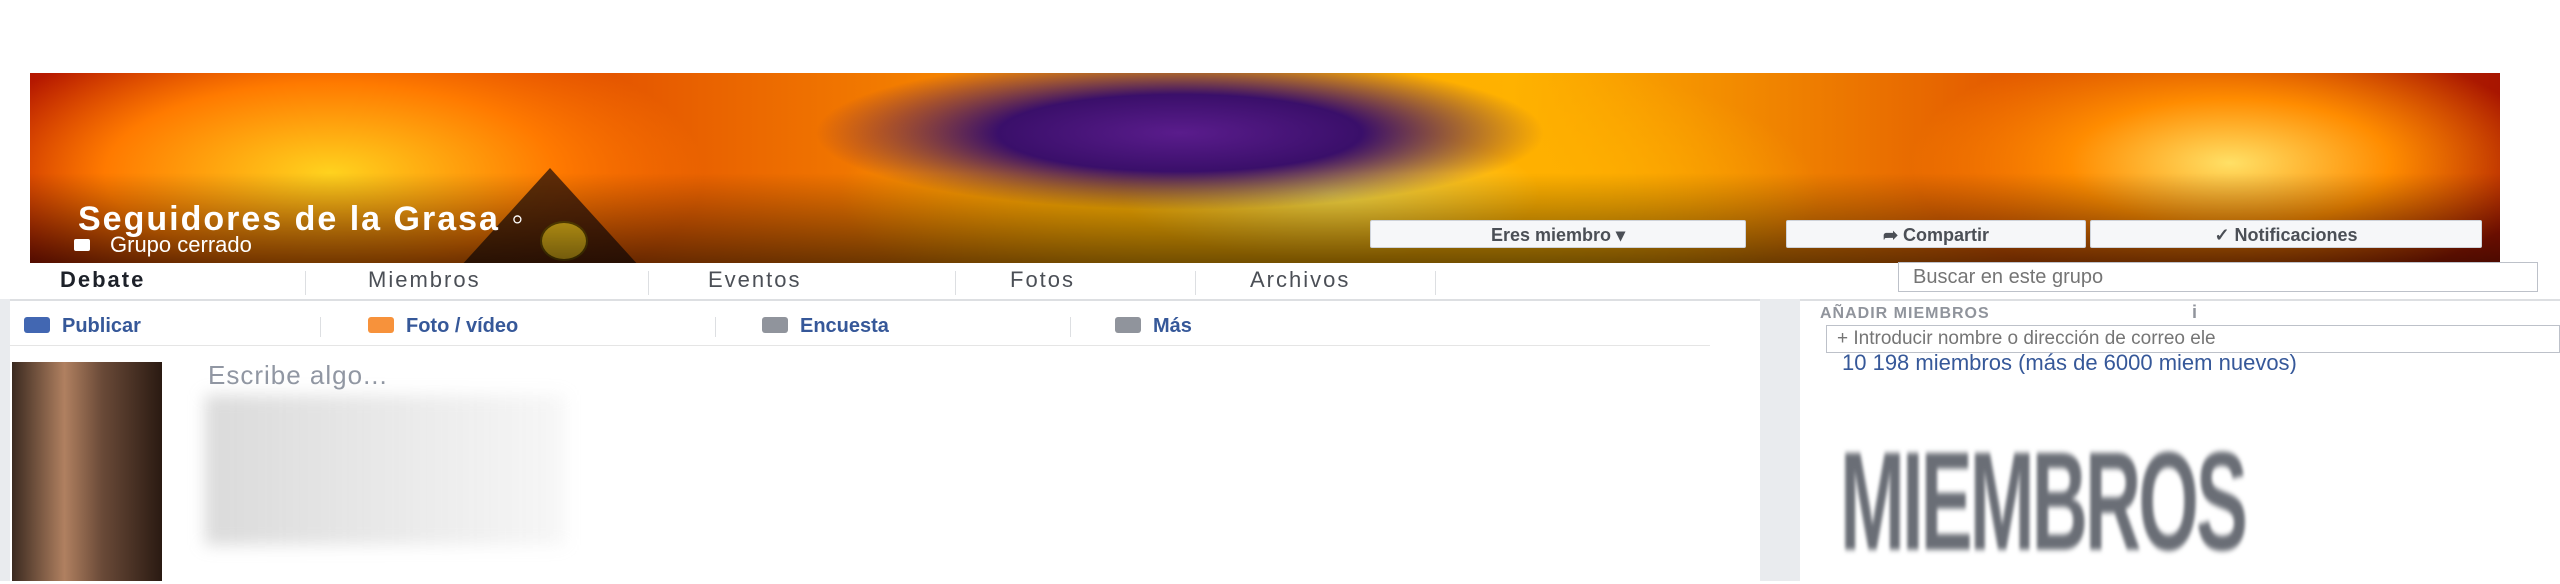 This screenshot has height=584, width=2560. What do you see at coordinates (518, 219) in the screenshot?
I see `globe-icon: ◦` at bounding box center [518, 219].